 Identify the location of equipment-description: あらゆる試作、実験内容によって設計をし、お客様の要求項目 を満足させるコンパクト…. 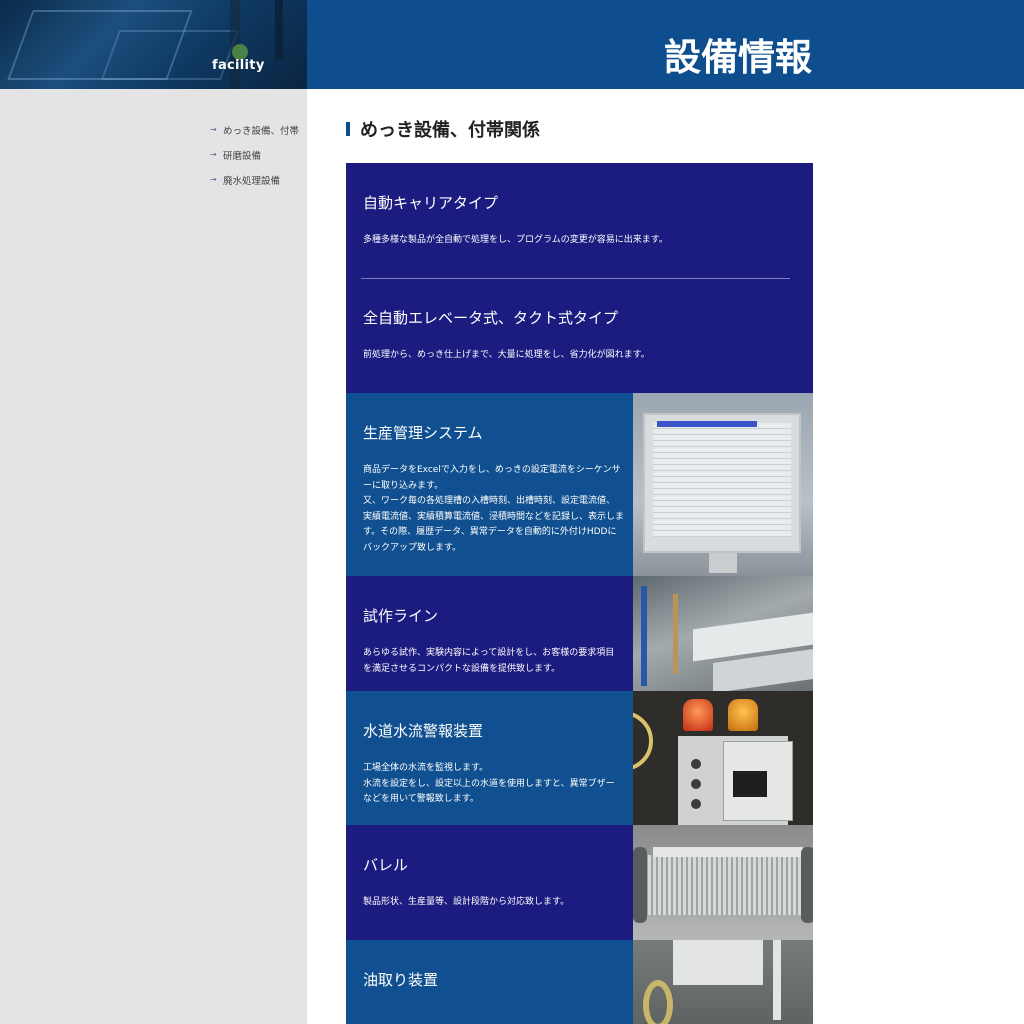
(489, 661).